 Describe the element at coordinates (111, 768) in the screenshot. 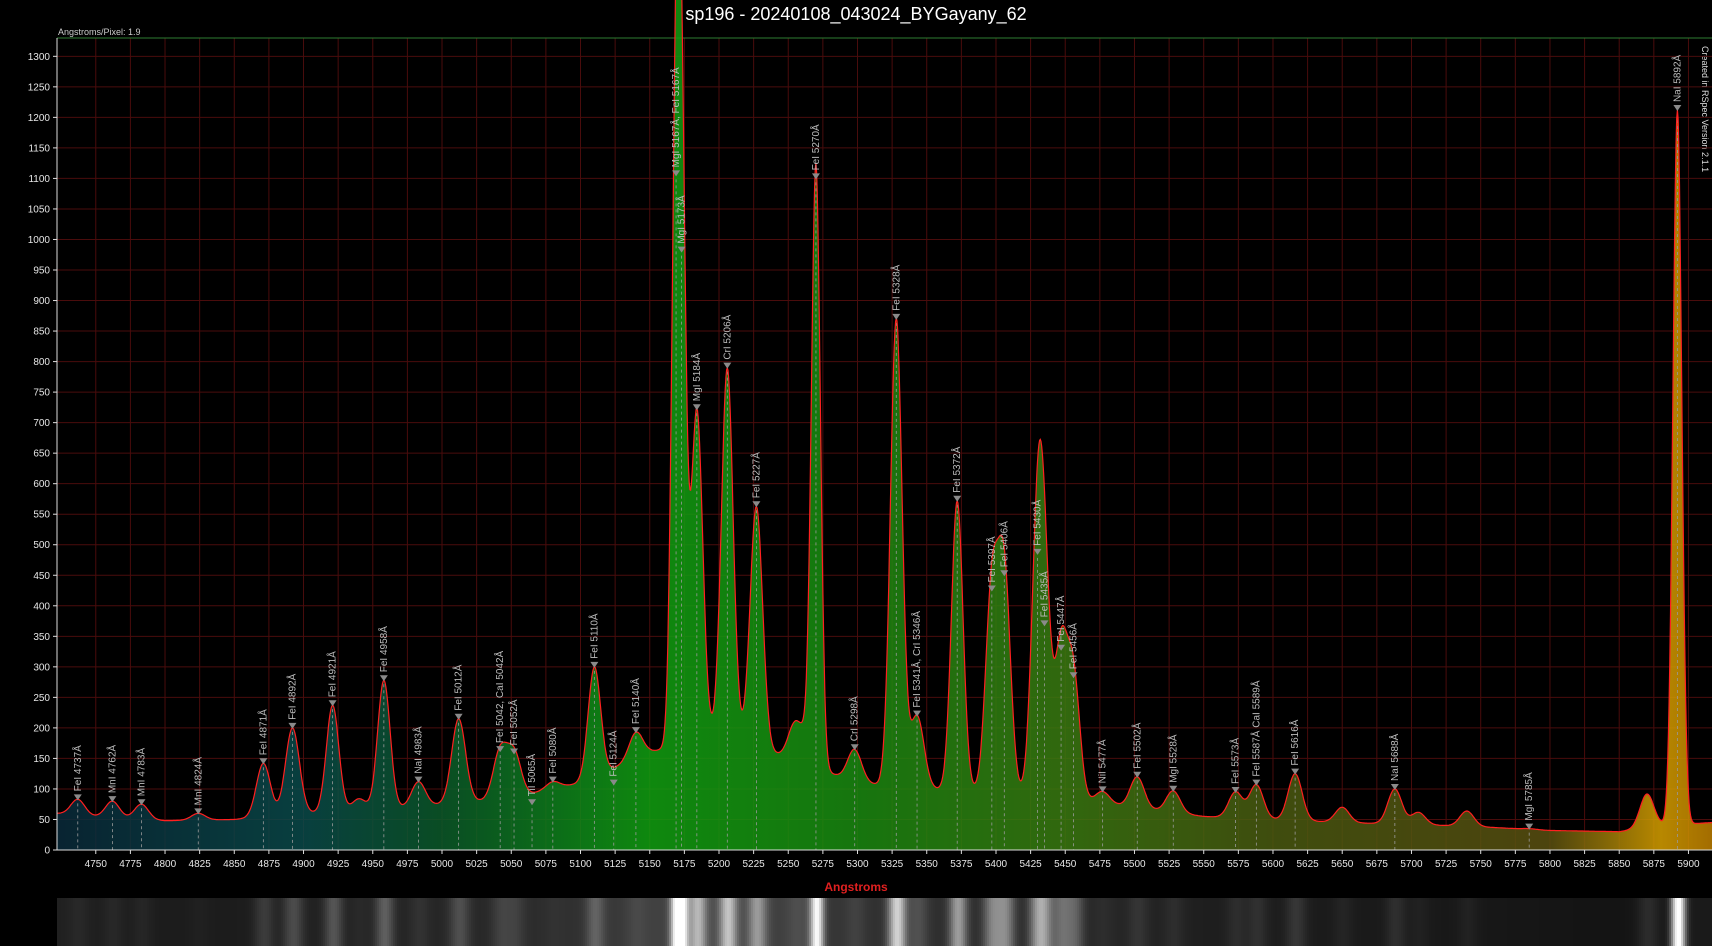

I see `peak-label: MnI 4762Å` at that location.